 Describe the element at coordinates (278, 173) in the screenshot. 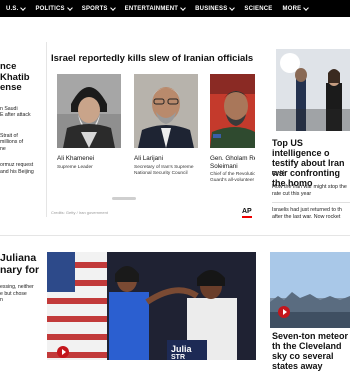

I see `comment-count: 44` at that location.